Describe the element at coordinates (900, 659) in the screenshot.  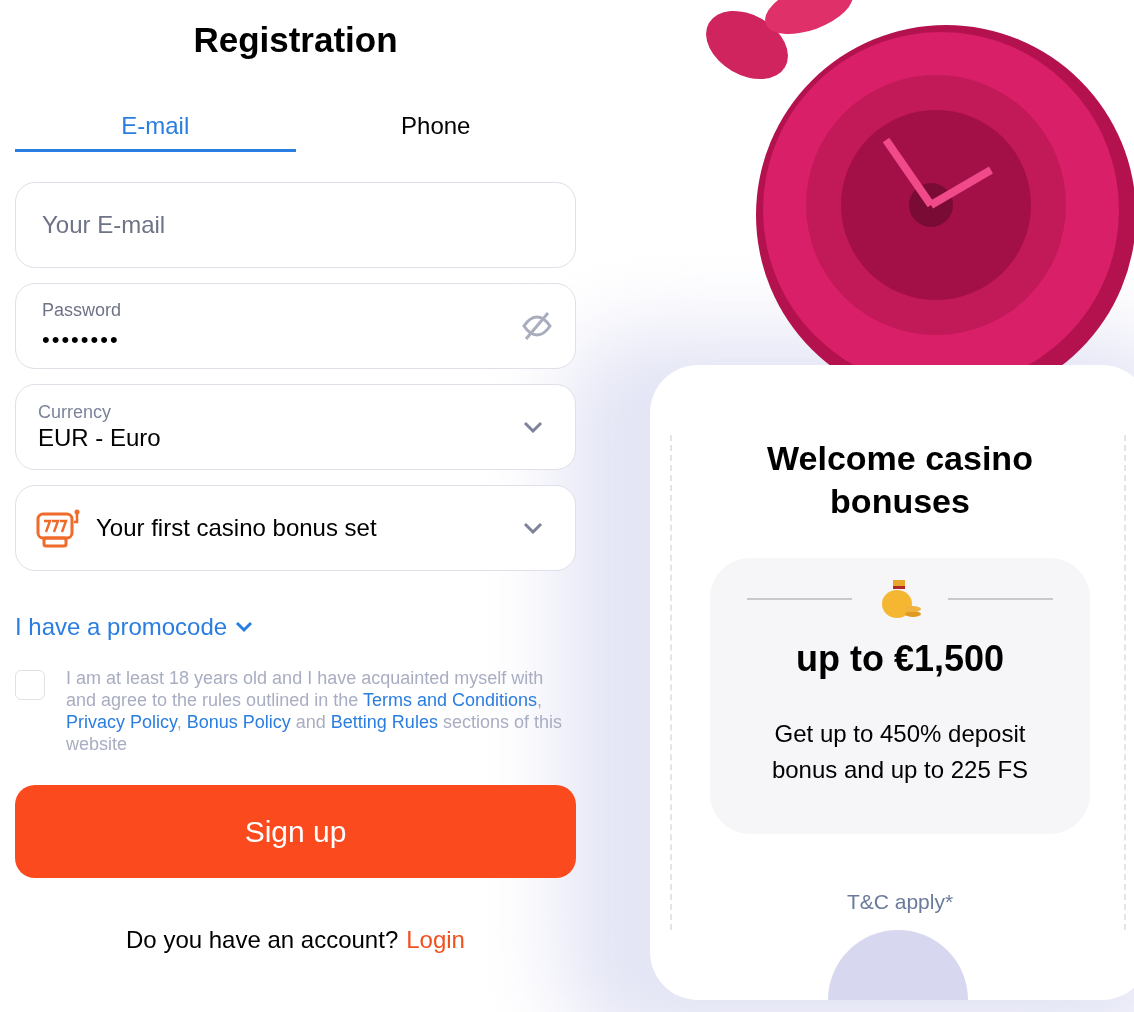
I see `bonus-amount: up to €1,500` at that location.